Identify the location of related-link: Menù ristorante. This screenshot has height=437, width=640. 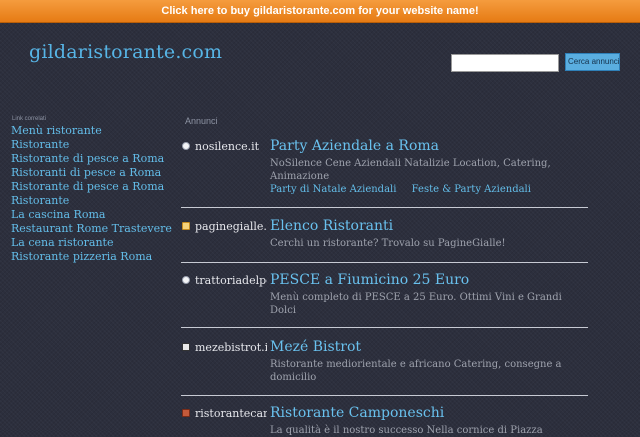
(91, 131).